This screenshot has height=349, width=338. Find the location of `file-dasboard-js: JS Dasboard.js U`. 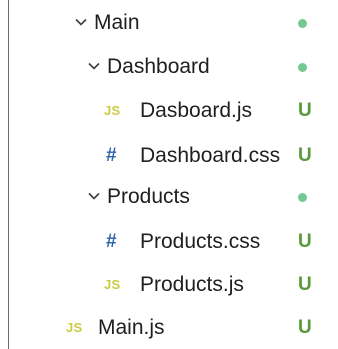

file-dasboard-js: JS Dasboard.js U is located at coordinates (169, 111).